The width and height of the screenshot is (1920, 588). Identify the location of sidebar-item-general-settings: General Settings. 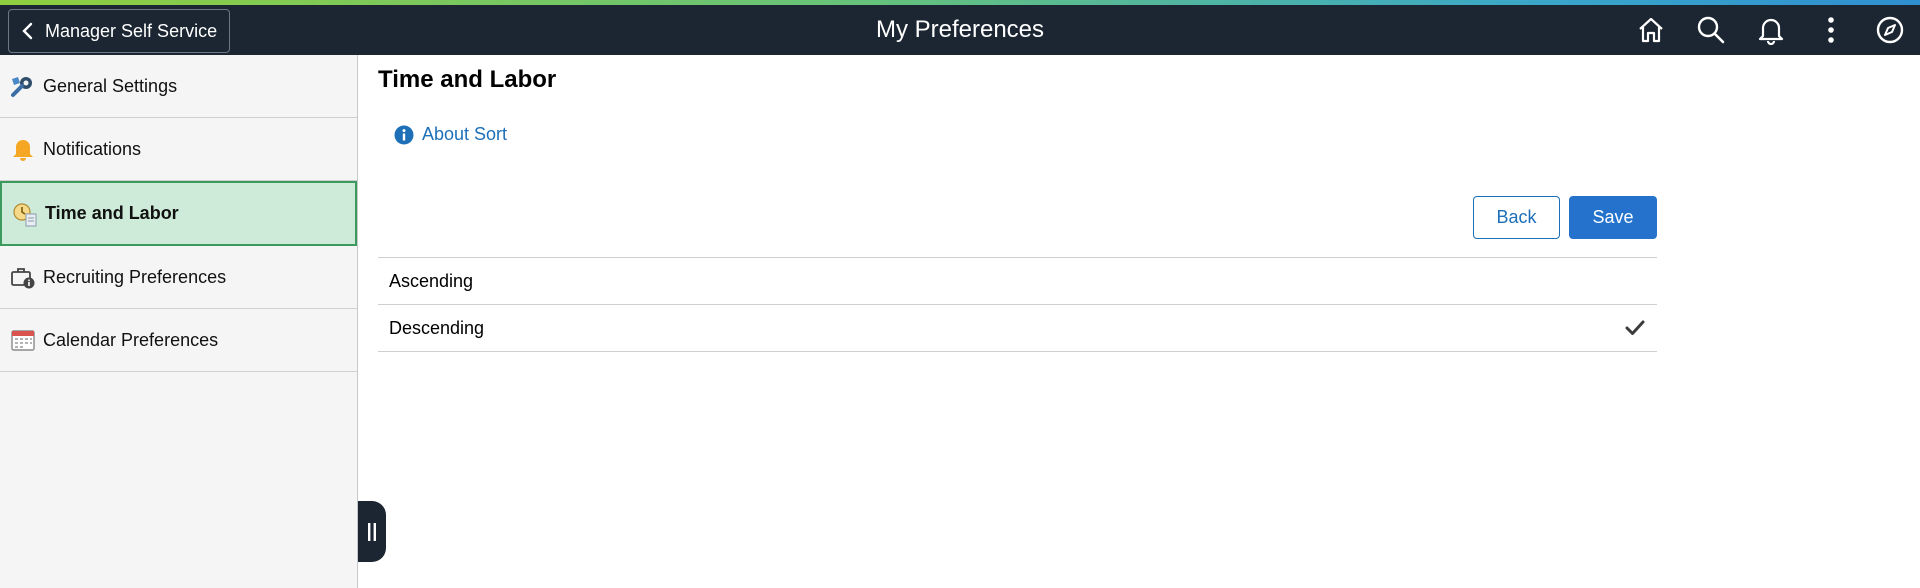
(178, 86).